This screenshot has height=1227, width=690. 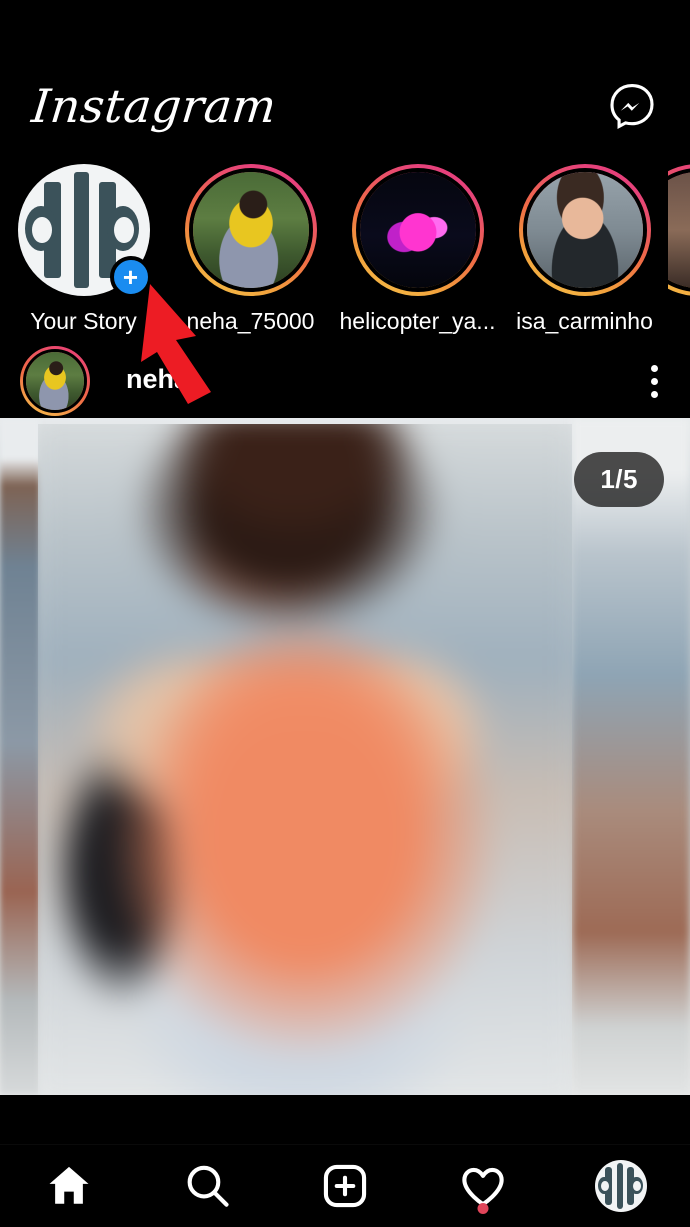 What do you see at coordinates (20, 756) in the screenshot?
I see `media-backdrop-left` at bounding box center [20, 756].